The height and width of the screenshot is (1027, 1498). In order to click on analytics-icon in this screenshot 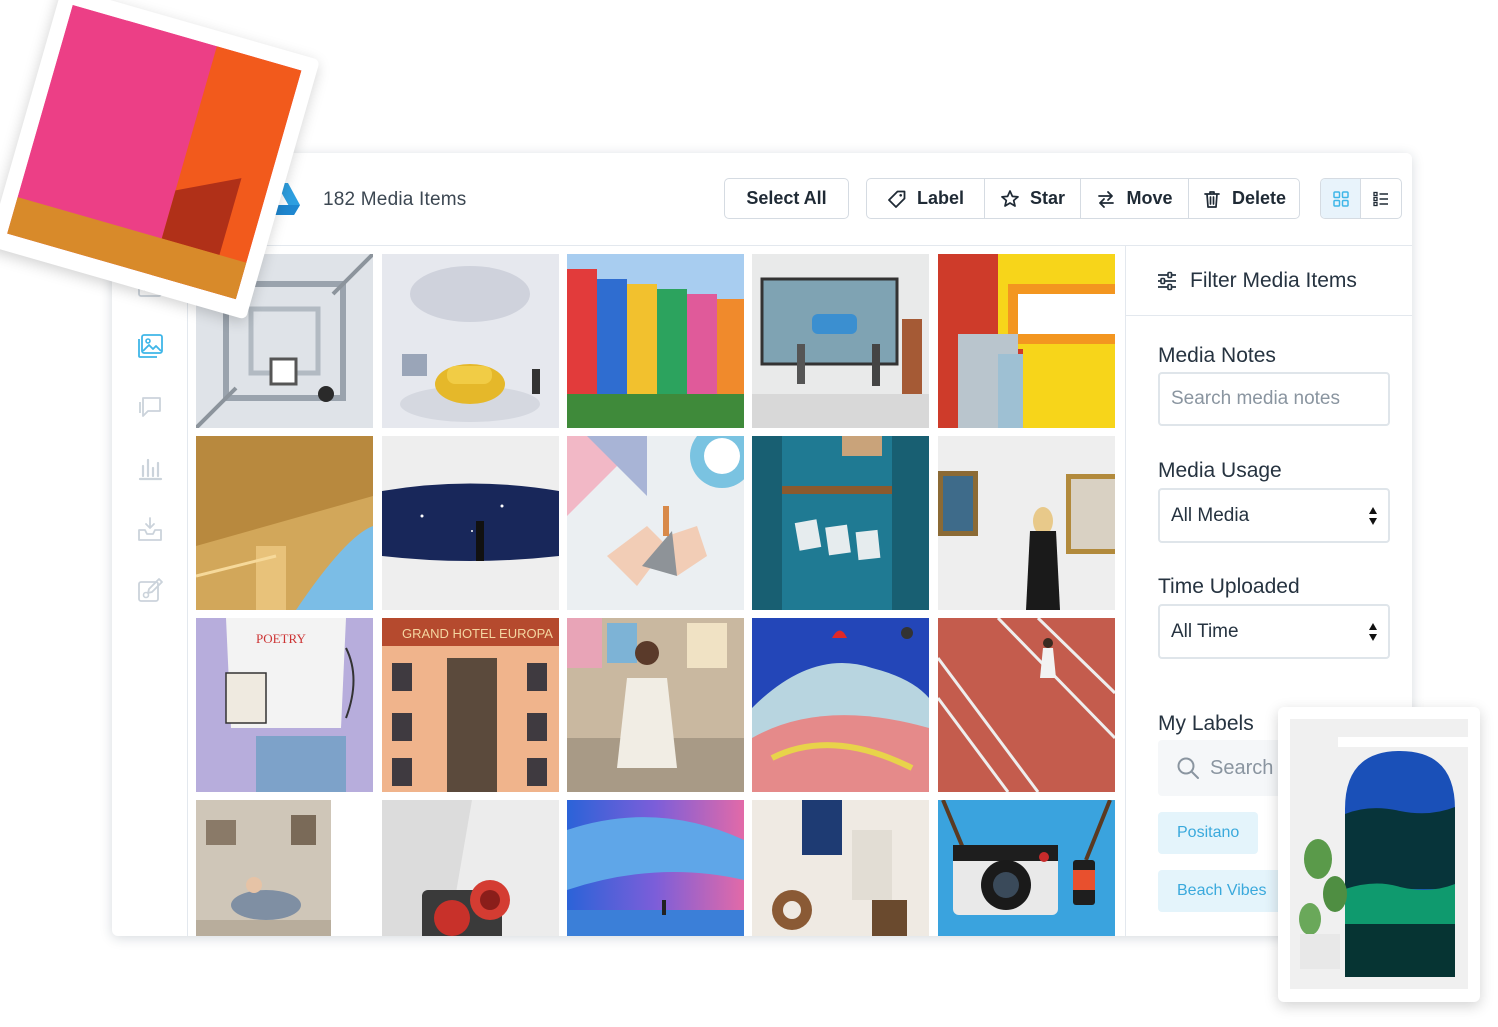, I will do `click(150, 469)`.